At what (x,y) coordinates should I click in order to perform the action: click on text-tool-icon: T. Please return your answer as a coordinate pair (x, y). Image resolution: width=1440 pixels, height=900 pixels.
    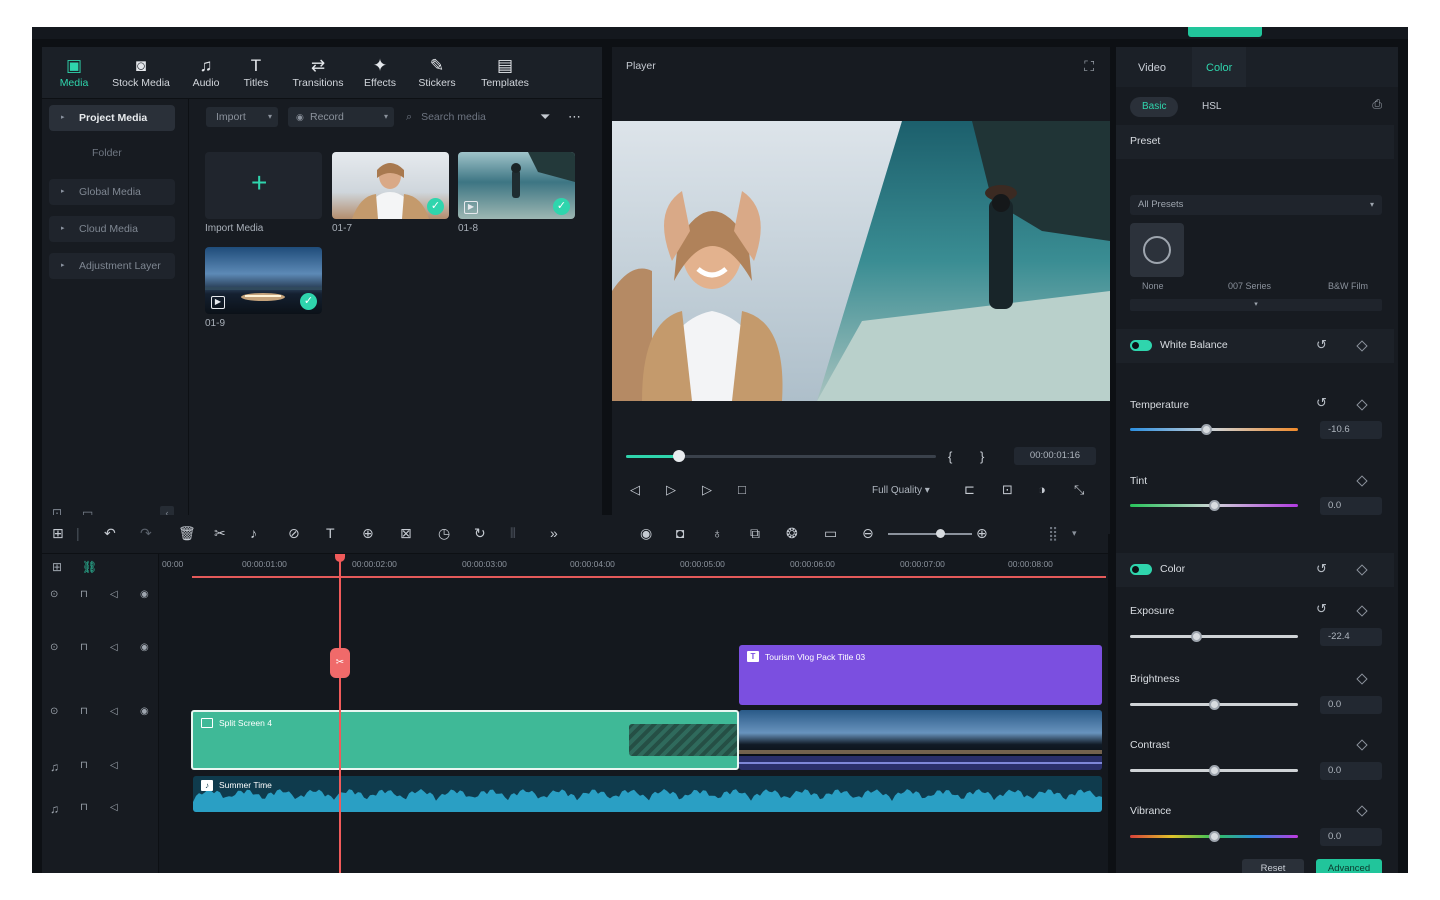
    Looking at the image, I should click on (330, 533).